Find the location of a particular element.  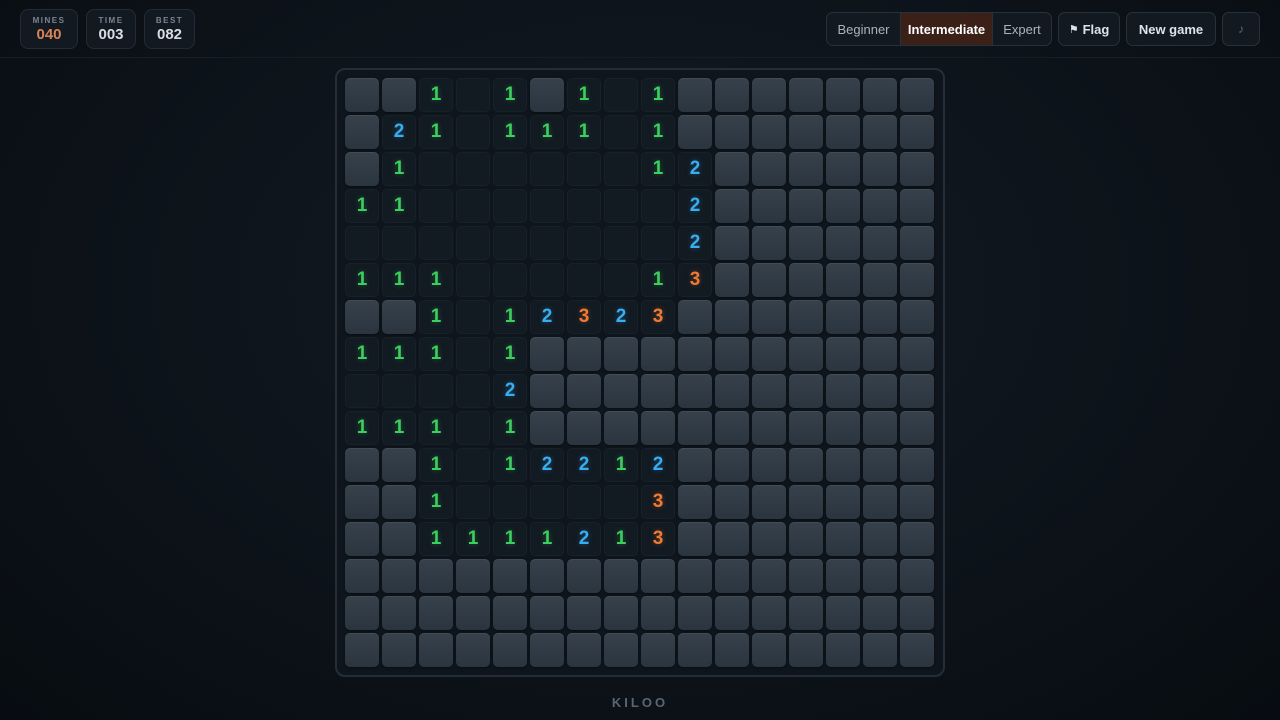

sound-toggle-button: ♪ is located at coordinates (1241, 29).